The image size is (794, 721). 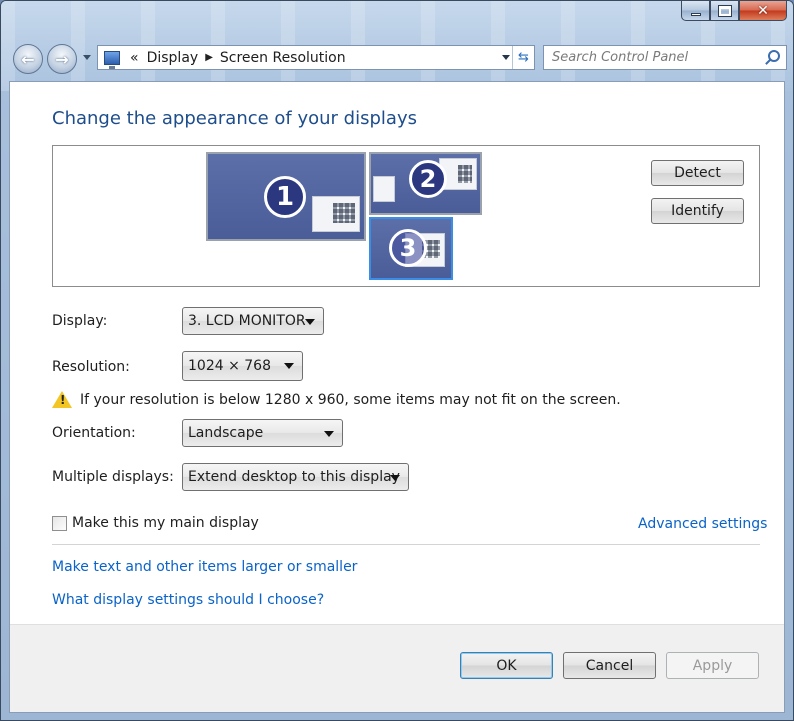 I want to click on divider, so click(x=406, y=544).